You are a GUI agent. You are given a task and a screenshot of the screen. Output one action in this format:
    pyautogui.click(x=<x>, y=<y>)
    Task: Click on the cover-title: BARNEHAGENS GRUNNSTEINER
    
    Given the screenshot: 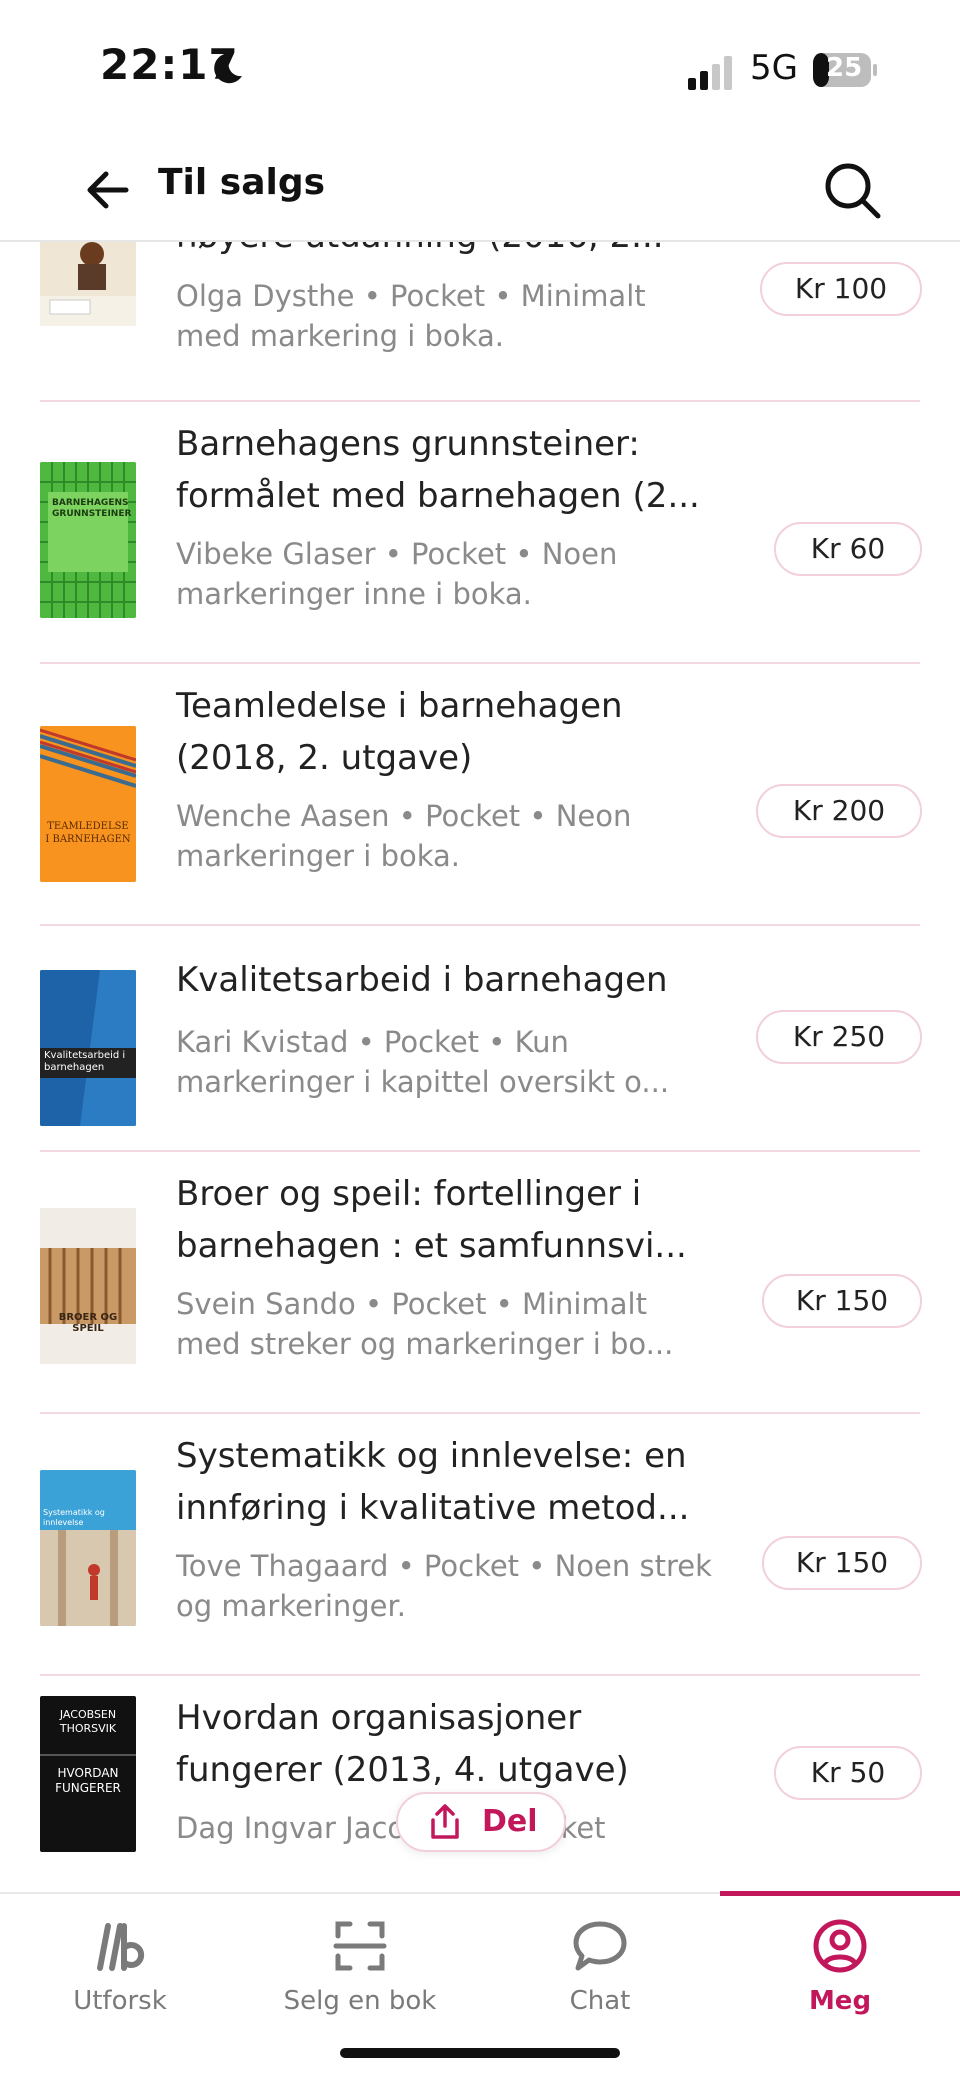 What is the action you would take?
    pyautogui.click(x=92, y=508)
    